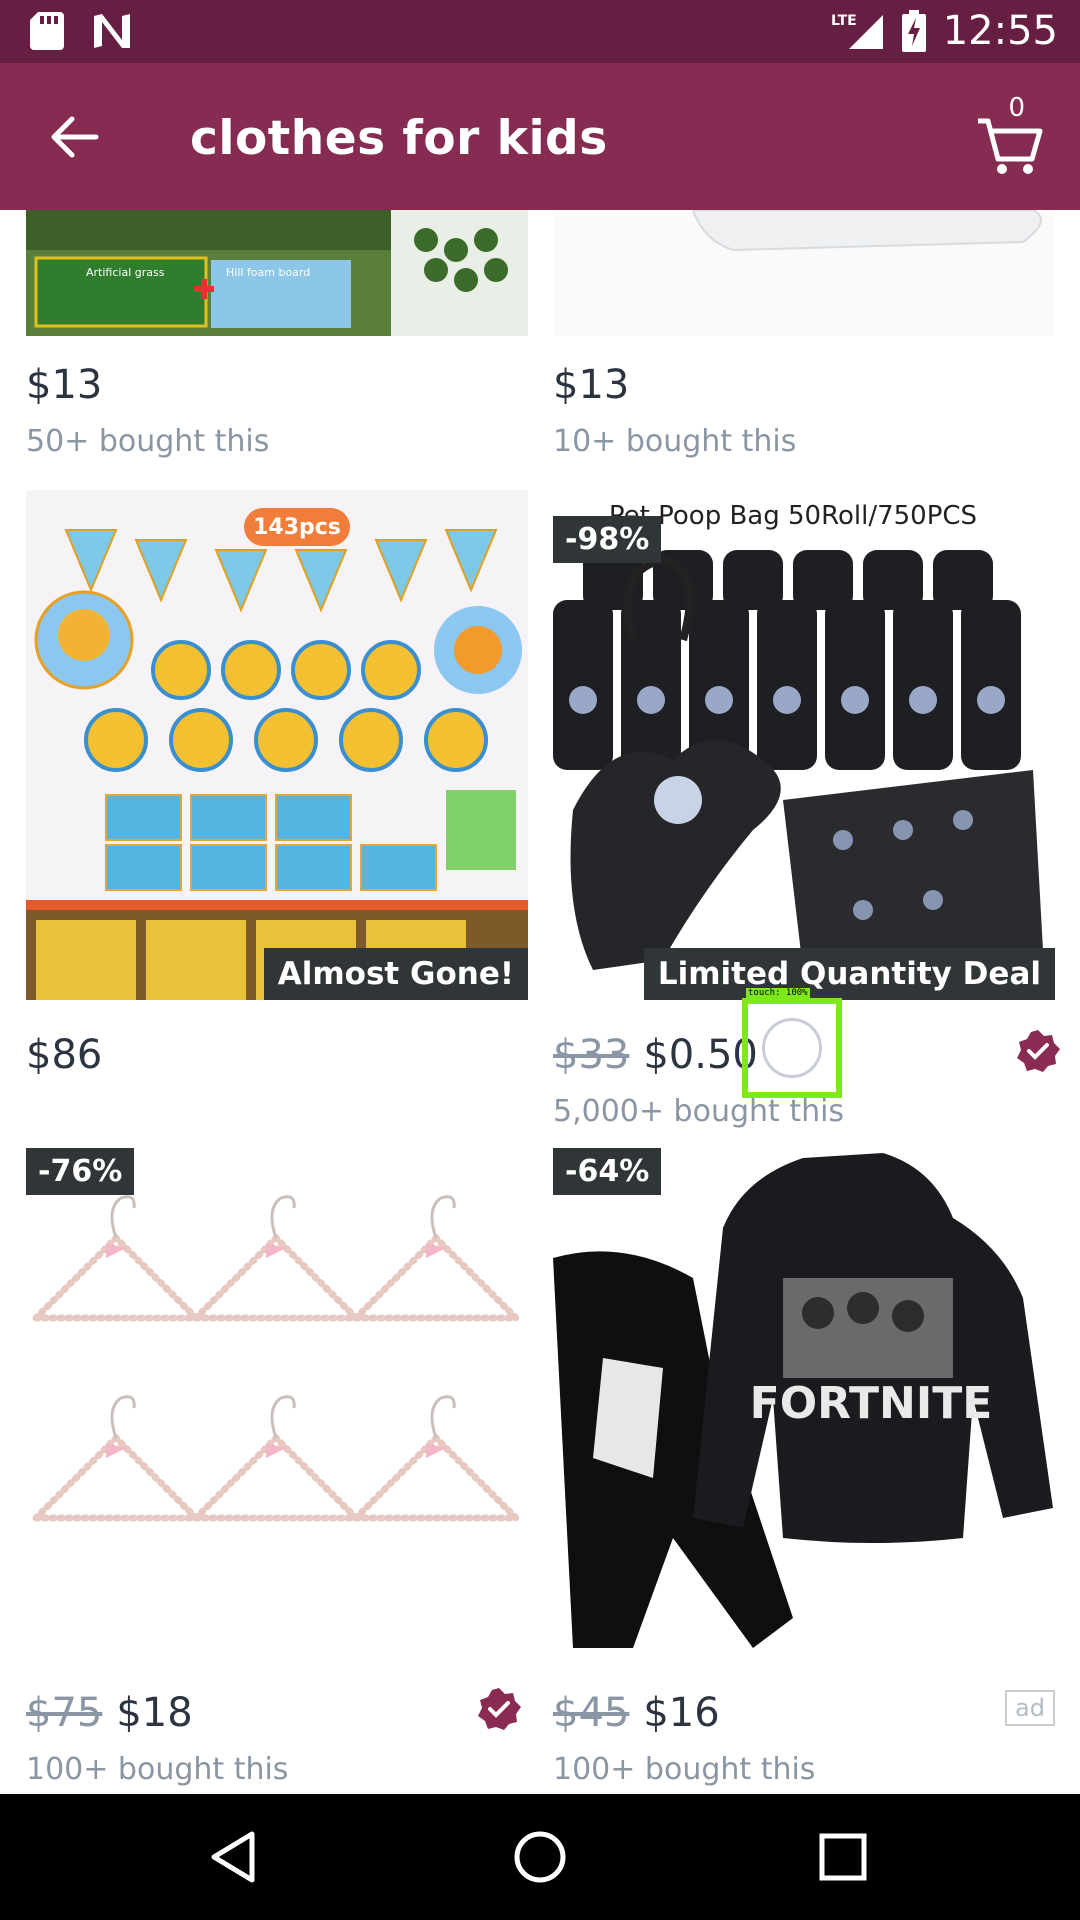 This screenshot has width=1080, height=1920. I want to click on battery-charging-icon, so click(913, 31).